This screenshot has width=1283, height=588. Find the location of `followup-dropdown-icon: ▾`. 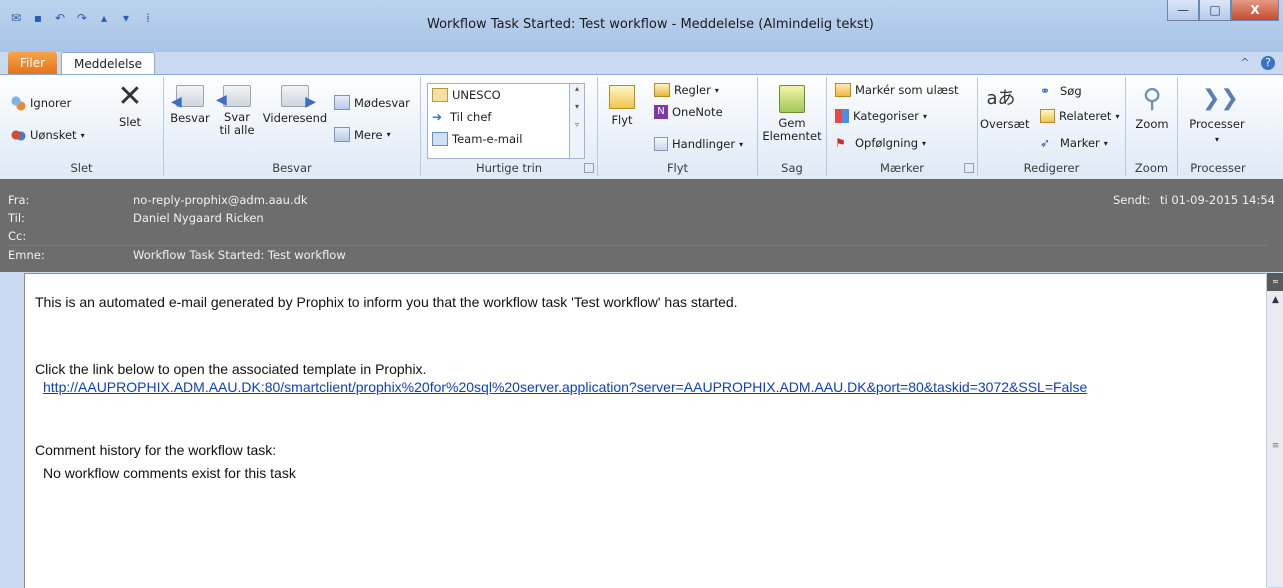

followup-dropdown-icon: ▾ is located at coordinates (924, 143).